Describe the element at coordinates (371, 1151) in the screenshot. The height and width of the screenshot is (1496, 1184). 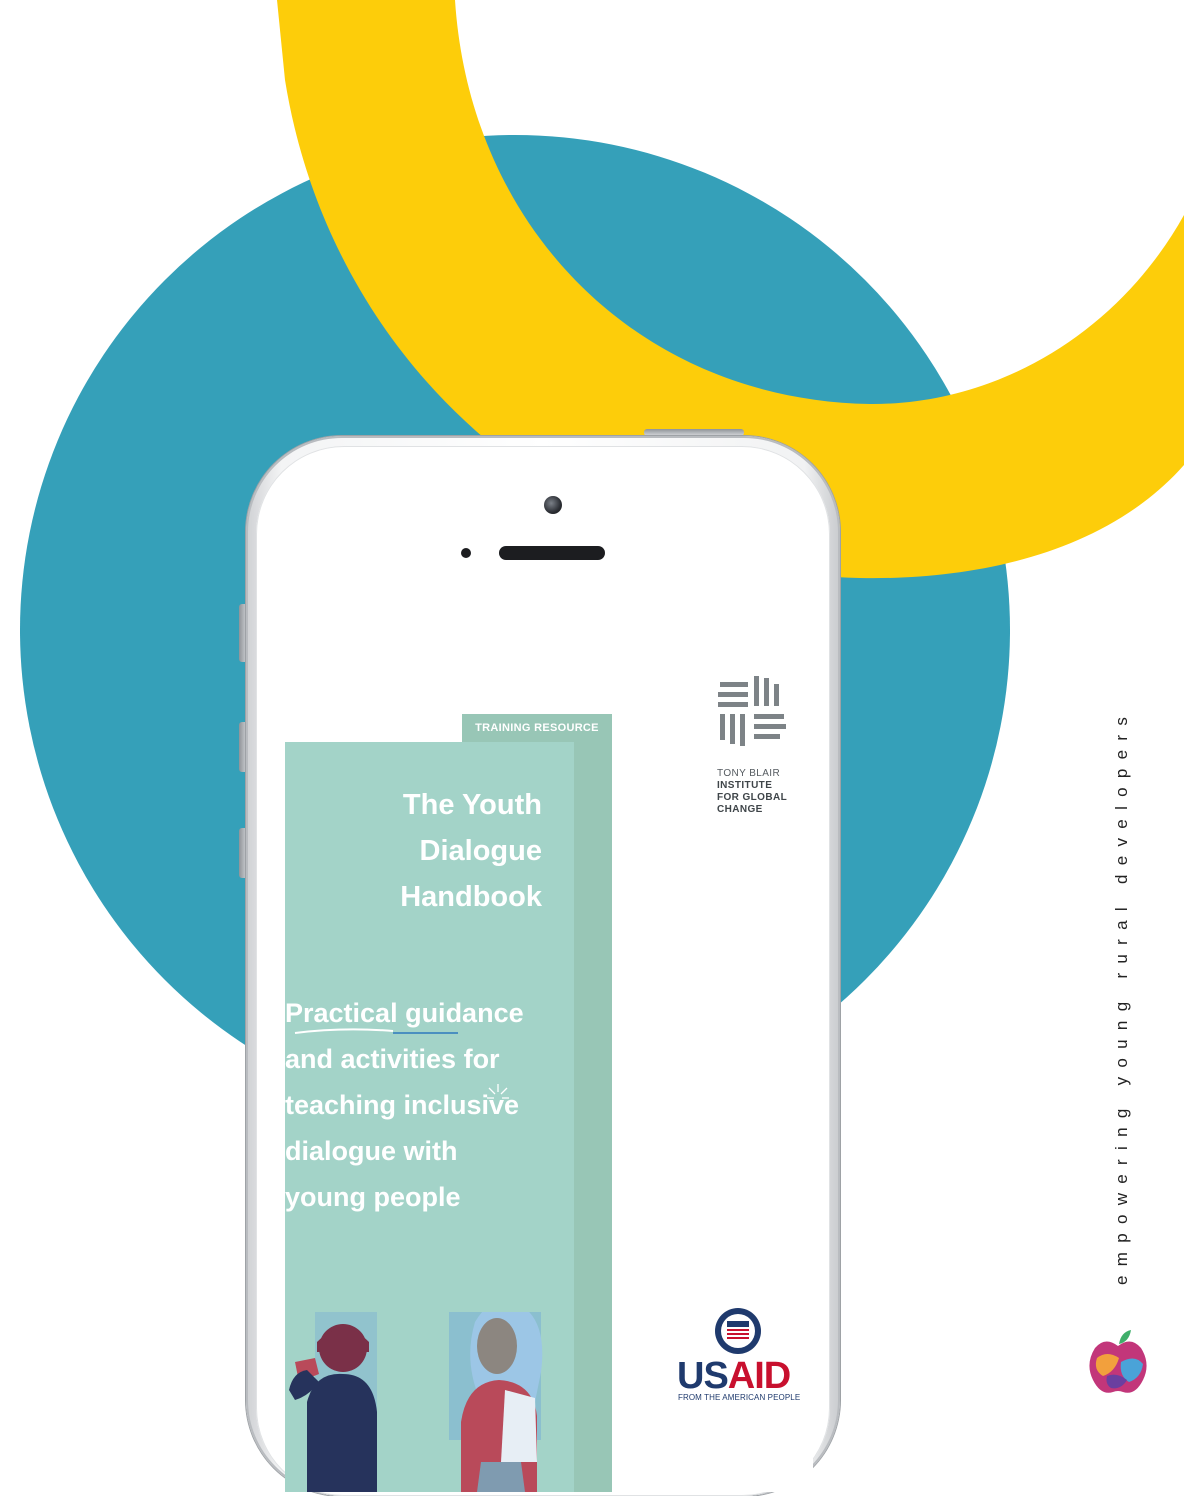
I see `cover-subtitle-line: dialogue with` at that location.